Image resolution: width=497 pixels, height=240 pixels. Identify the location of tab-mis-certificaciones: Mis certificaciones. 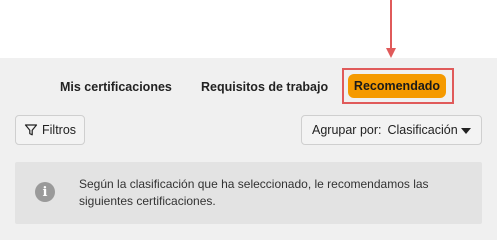
(116, 87).